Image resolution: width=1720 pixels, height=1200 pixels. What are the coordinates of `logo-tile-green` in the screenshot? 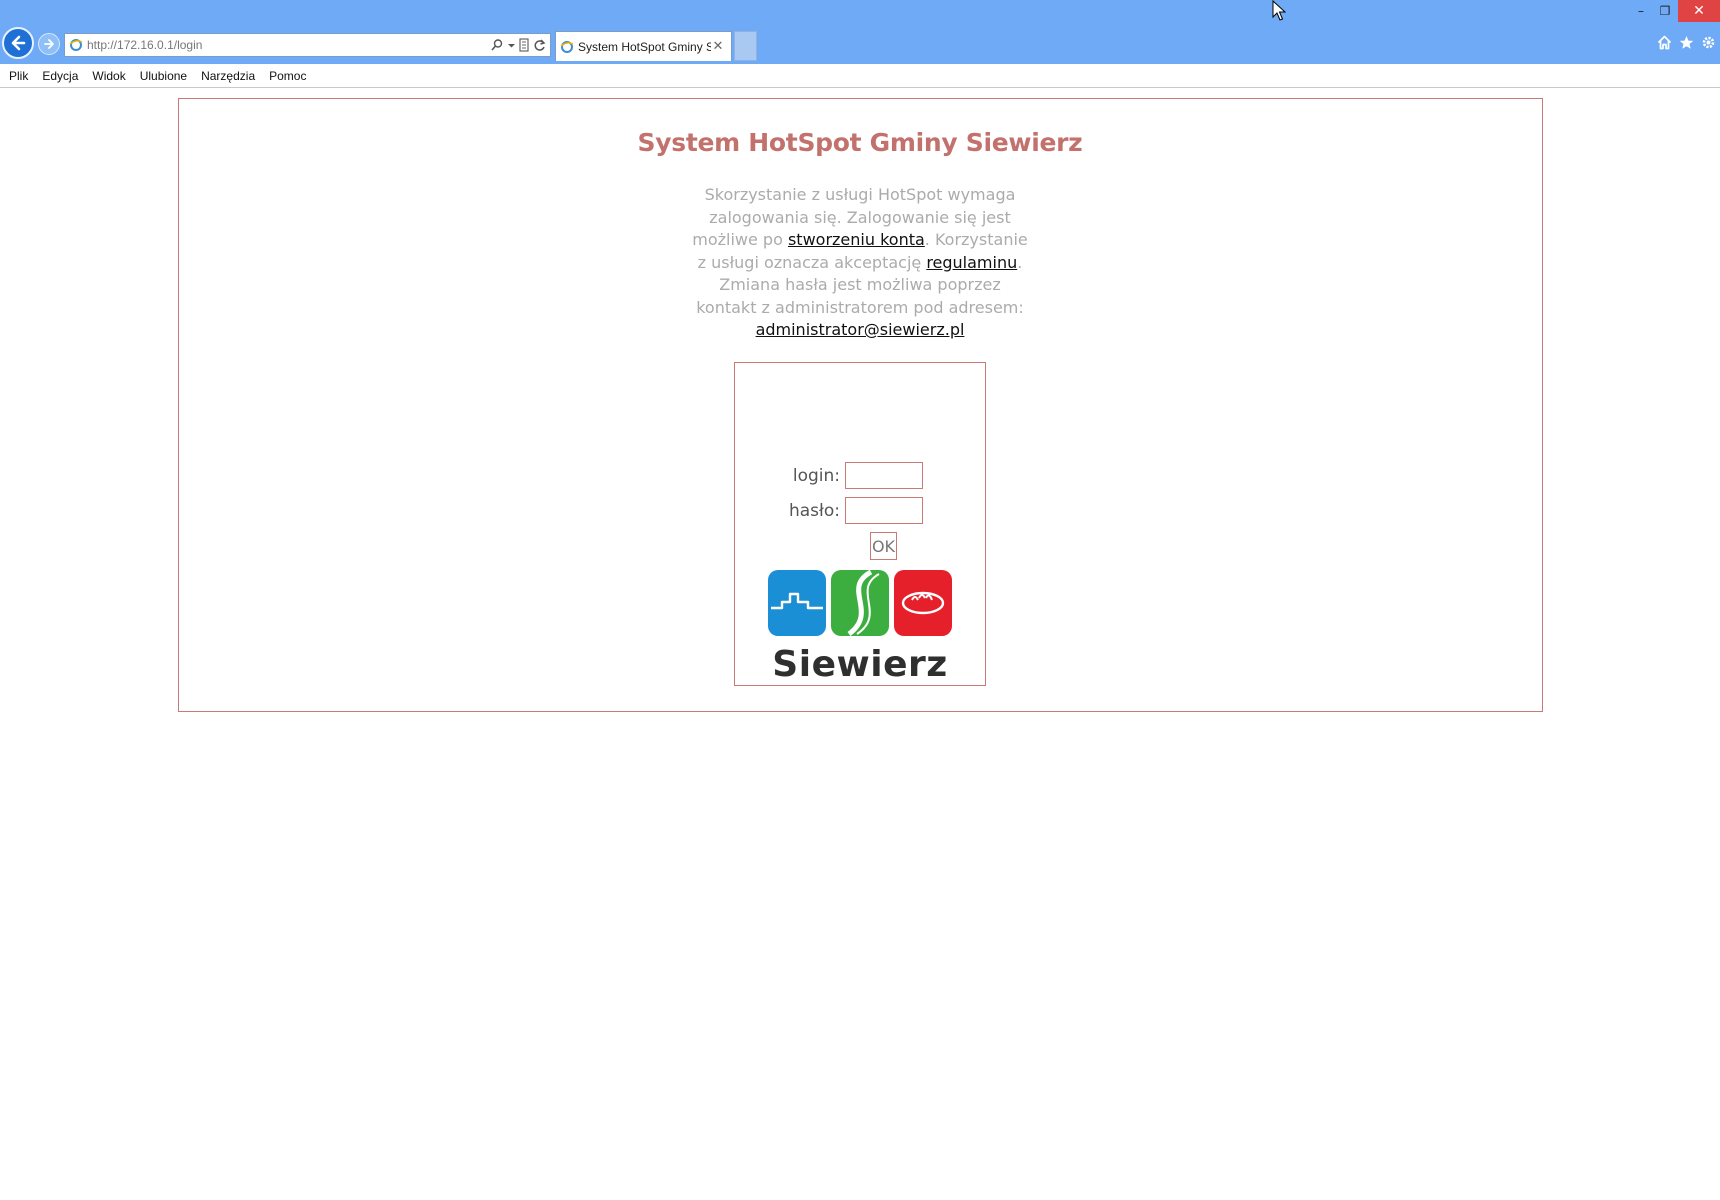 It's located at (860, 603).